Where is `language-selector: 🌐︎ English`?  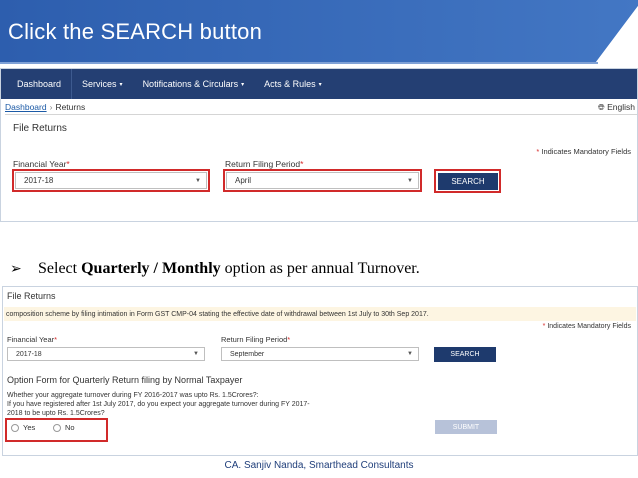
language-selector: 🌐︎ English is located at coordinates (616, 107).